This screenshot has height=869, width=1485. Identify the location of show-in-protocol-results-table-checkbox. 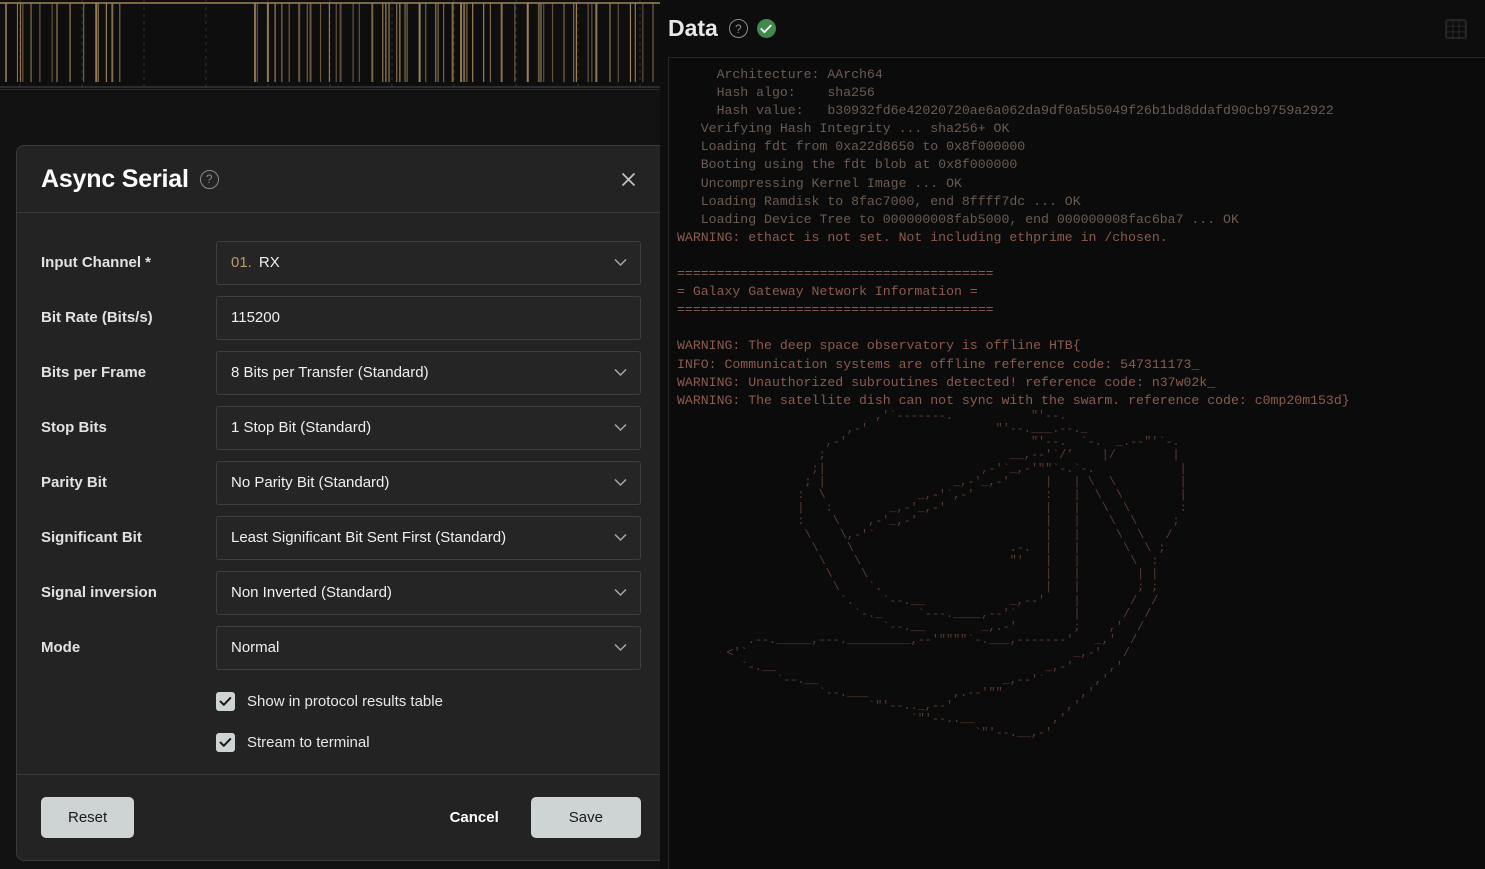
(225, 701).